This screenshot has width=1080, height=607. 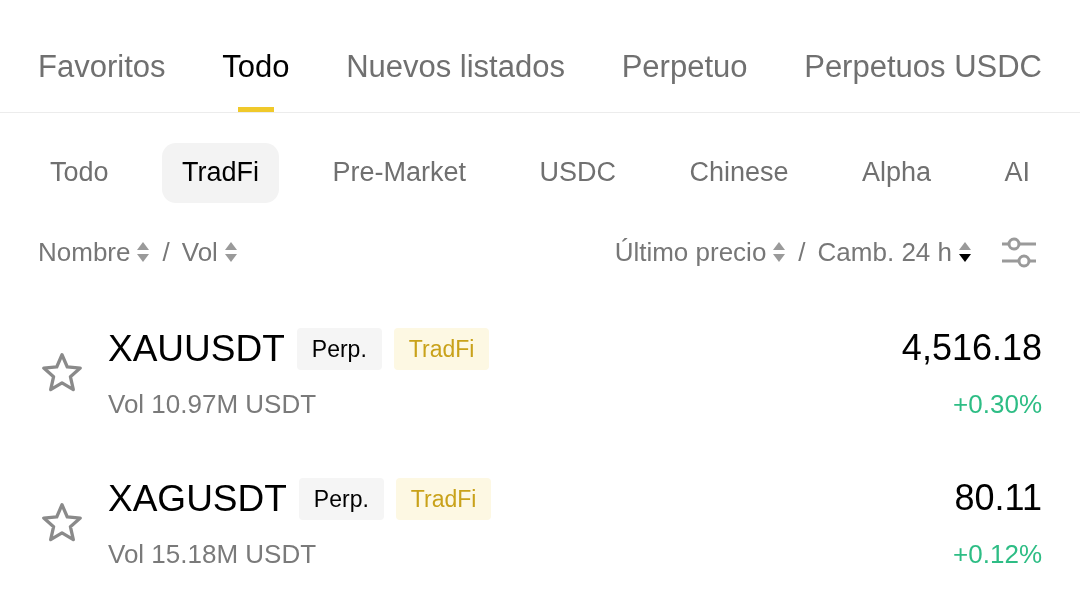 I want to click on filter-chip: TradFi, so click(x=221, y=172).